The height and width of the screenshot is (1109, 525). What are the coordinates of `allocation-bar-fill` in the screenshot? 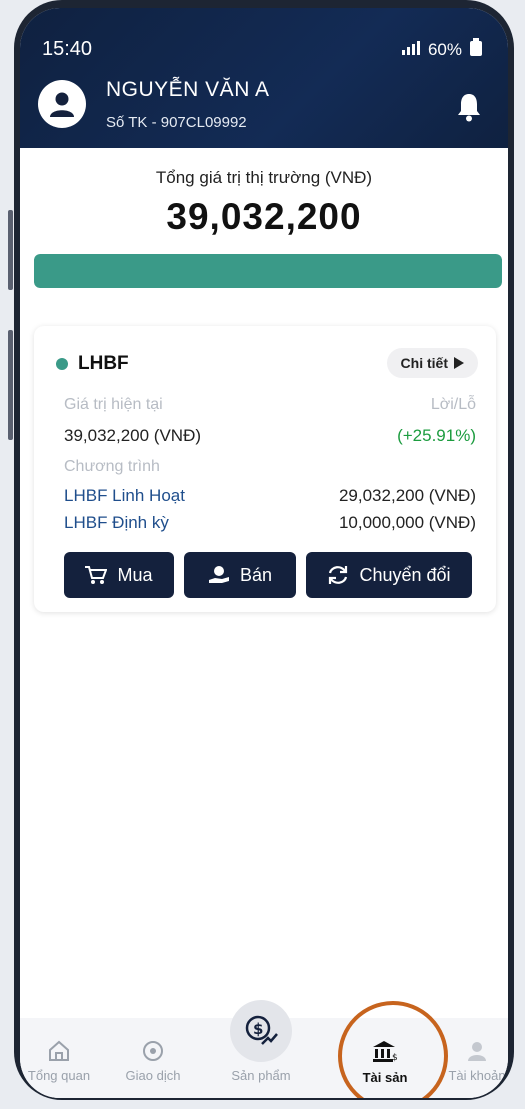 It's located at (268, 271).